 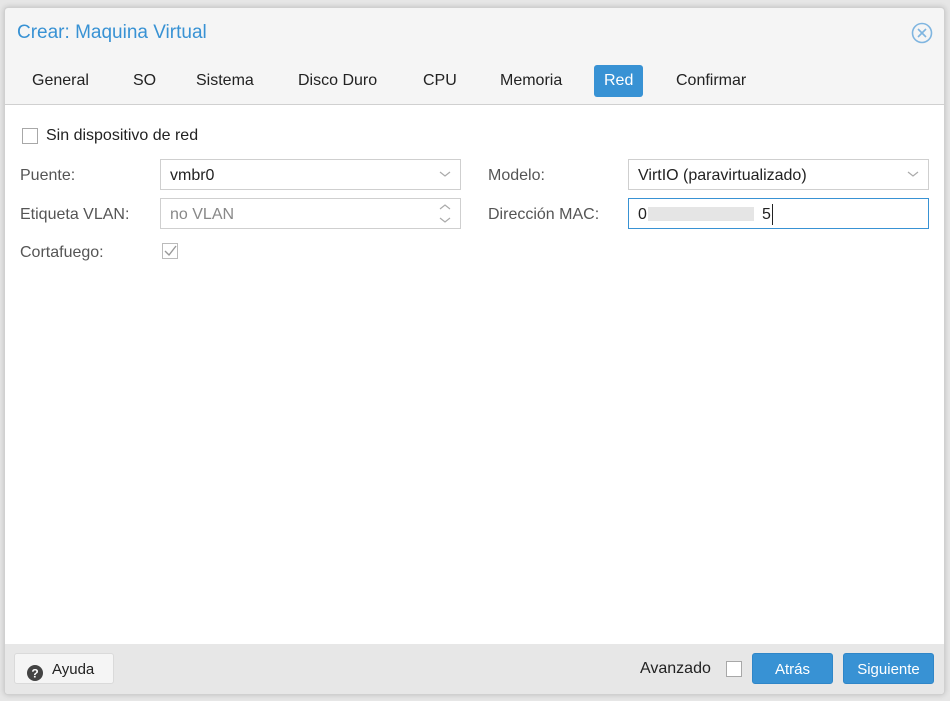 I want to click on no-network-checkbox, so click(x=30, y=136).